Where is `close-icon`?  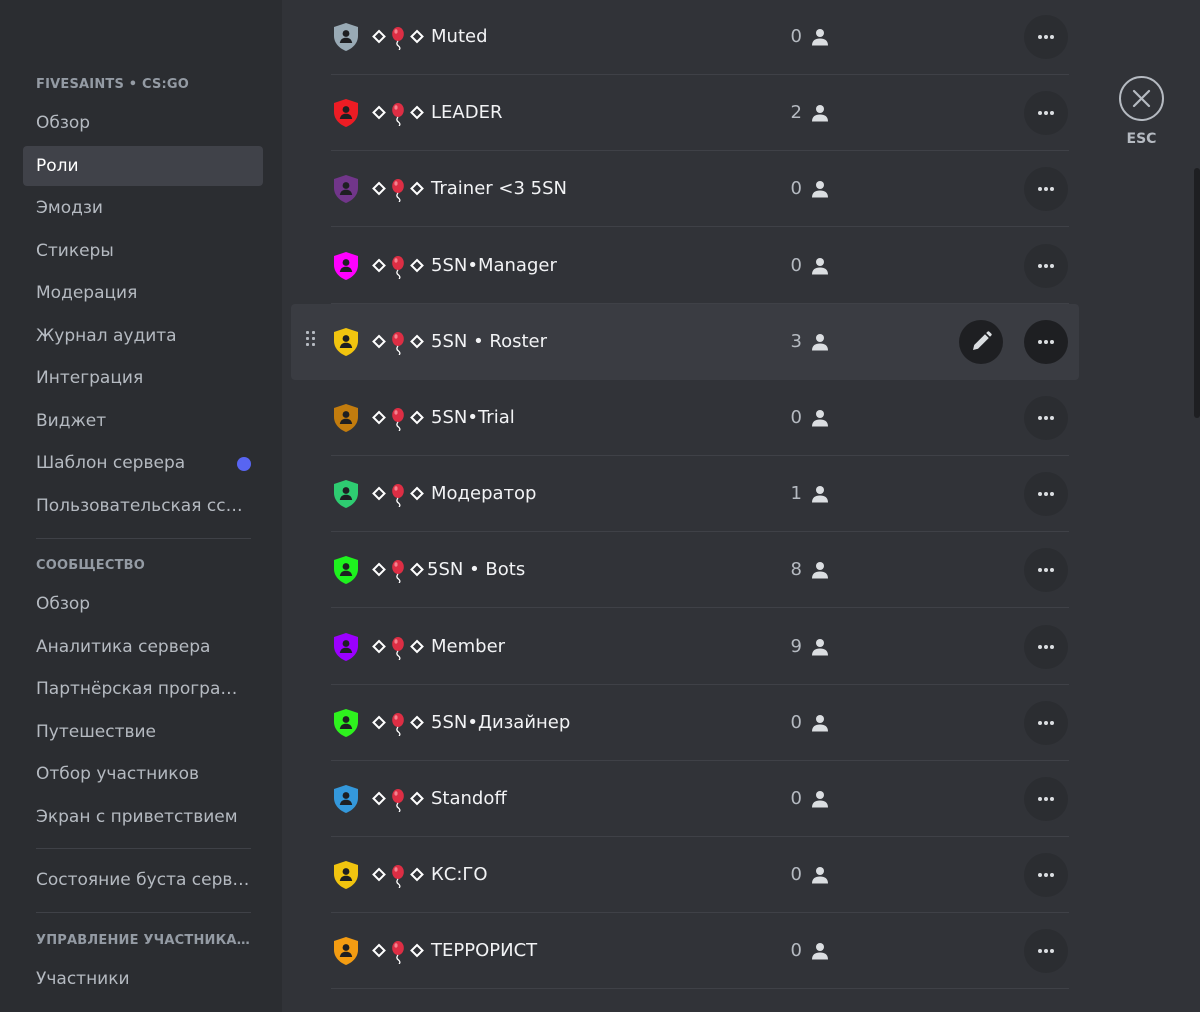
close-icon is located at coordinates (1141, 98).